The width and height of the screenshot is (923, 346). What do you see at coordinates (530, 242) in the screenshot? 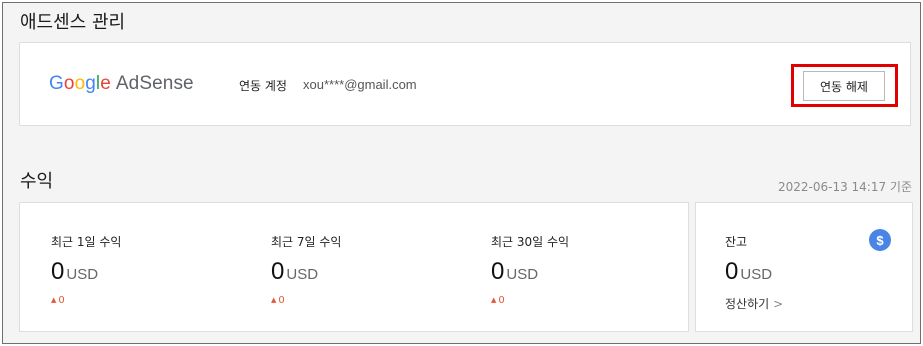
I see `metric-label: 최근 30일 수익` at bounding box center [530, 242].